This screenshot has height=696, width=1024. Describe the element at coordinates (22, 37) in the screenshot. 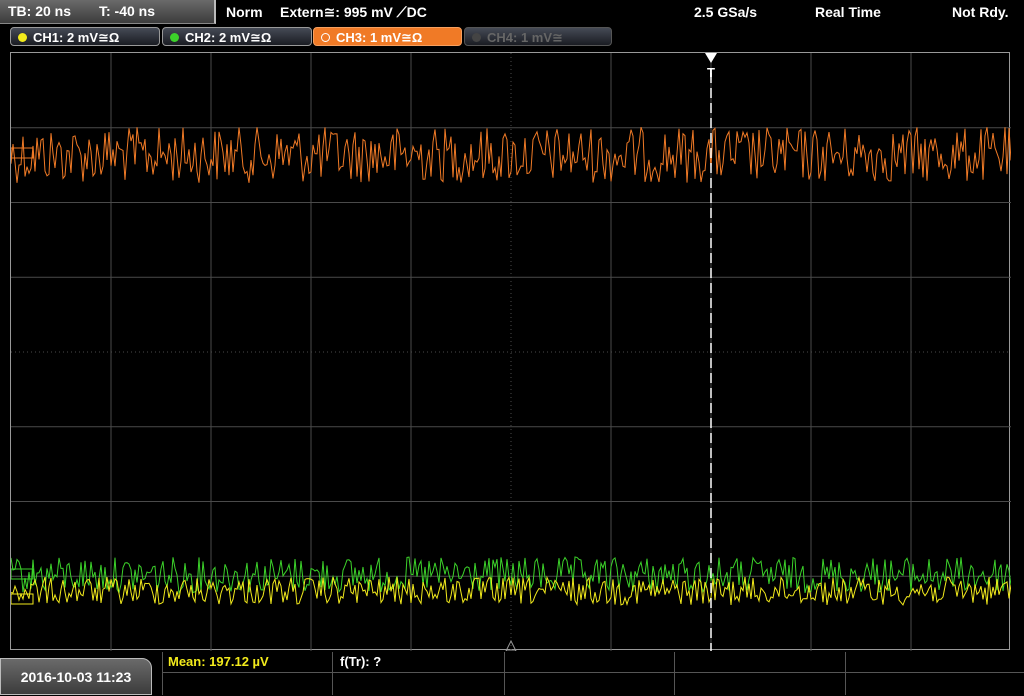

I see `ch1-indicator-icon` at that location.